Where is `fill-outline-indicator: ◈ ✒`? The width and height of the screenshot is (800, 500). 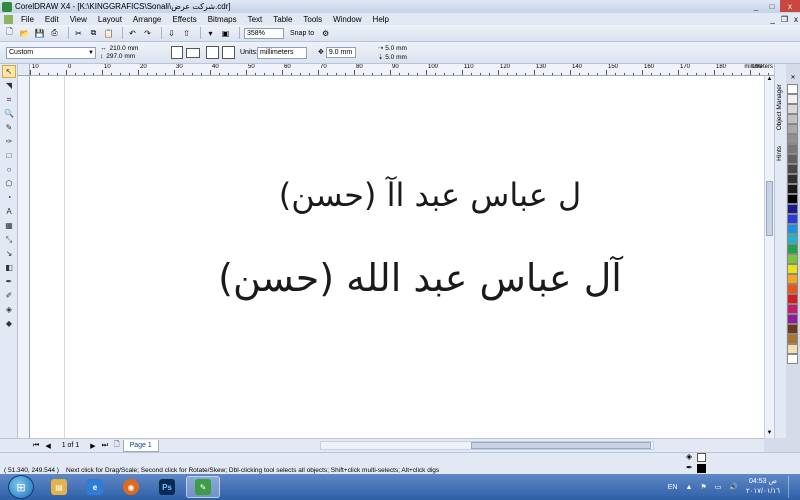 fill-outline-indicator: ◈ ✒ is located at coordinates (696, 463).